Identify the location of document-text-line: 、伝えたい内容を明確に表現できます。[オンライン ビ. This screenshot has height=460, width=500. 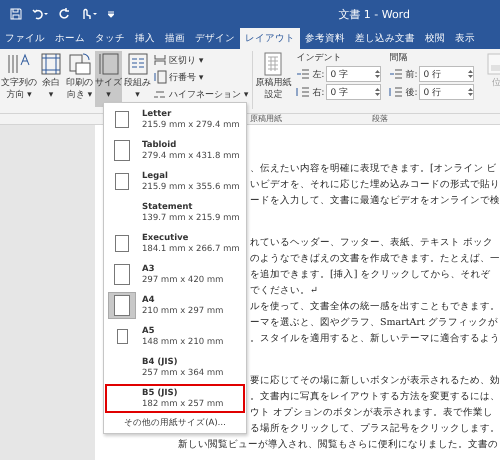
(374, 169).